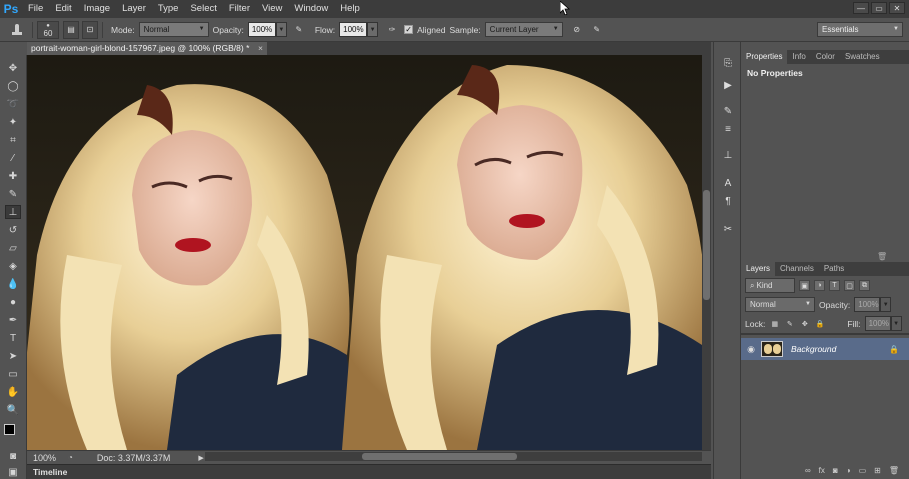  Describe the element at coordinates (728, 201) in the screenshot. I see `paragraph-panel-button: ¶` at that location.